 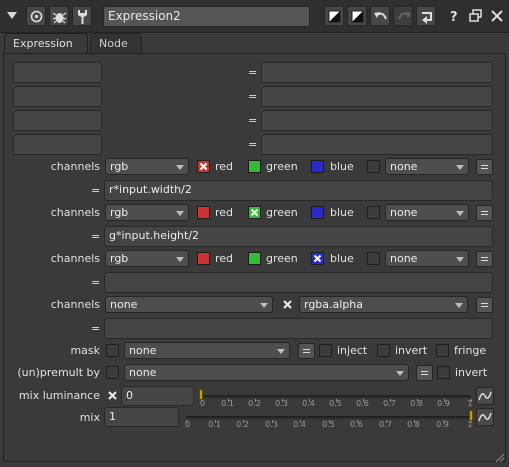 What do you see at coordinates (454, 17) in the screenshot?
I see `help-icon: ?` at bounding box center [454, 17].